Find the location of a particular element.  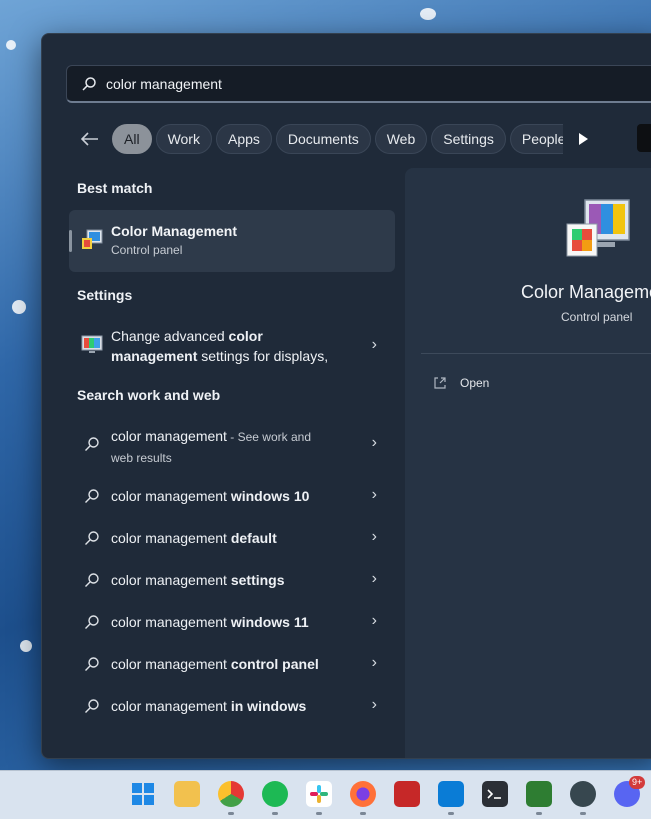

web-result-note2: web results is located at coordinates (141, 458).